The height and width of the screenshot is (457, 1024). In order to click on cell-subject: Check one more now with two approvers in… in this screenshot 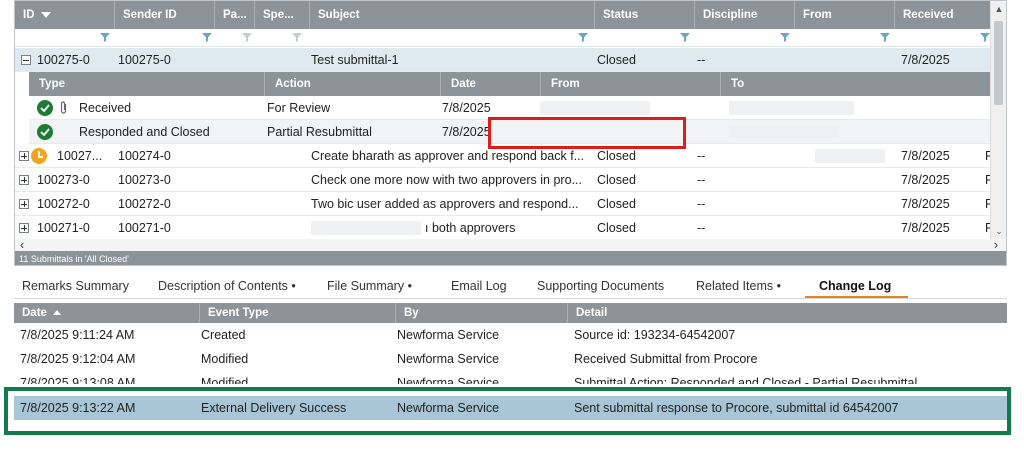, I will do `click(446, 180)`.